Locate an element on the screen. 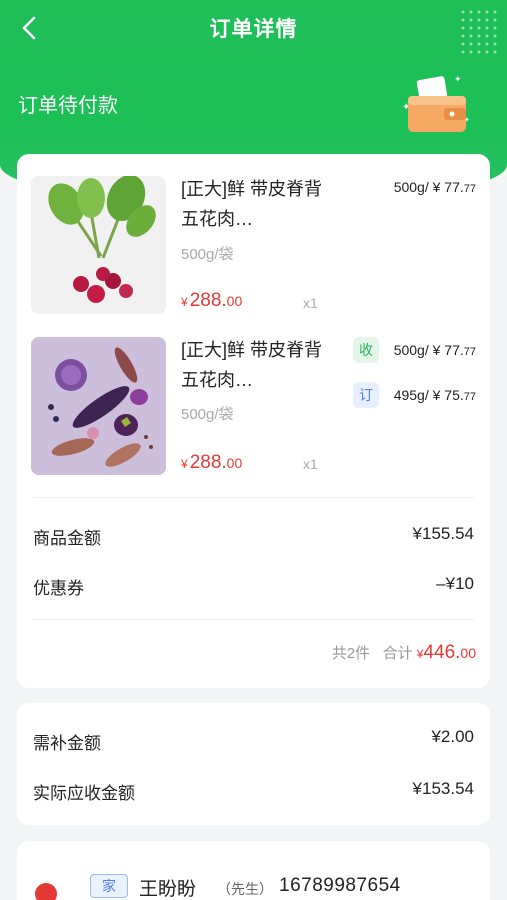 The height and width of the screenshot is (900, 507). coupon-value: –¥10 is located at coordinates (455, 584).